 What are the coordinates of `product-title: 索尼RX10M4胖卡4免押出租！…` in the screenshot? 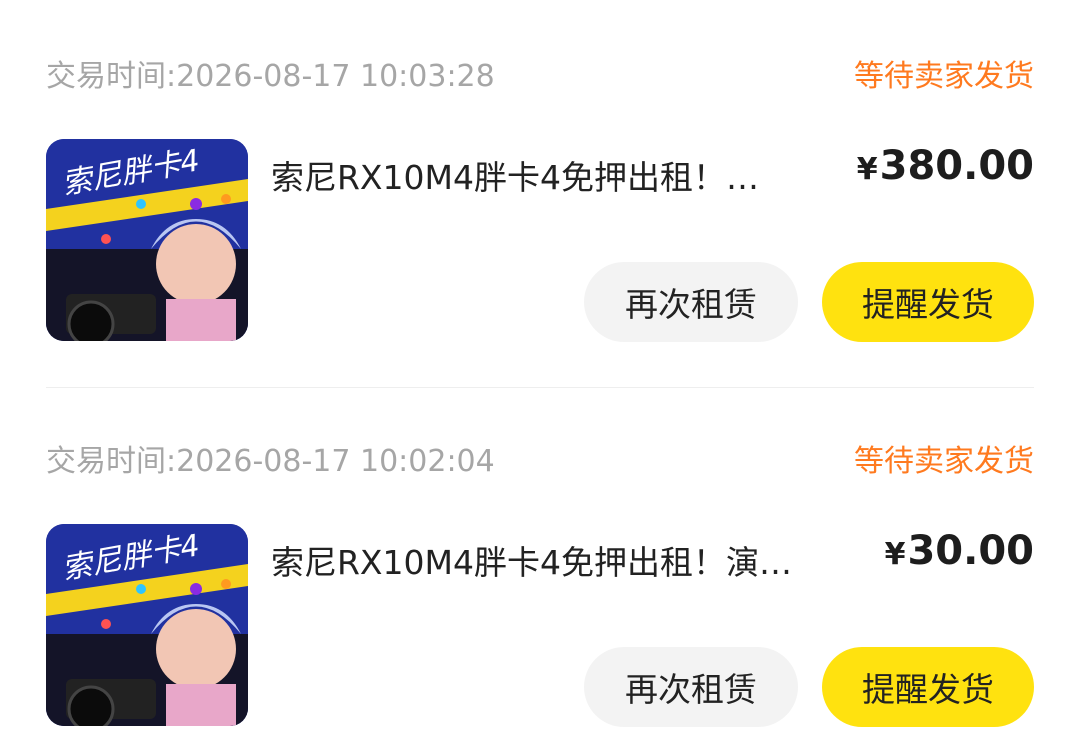 It's located at (551, 175).